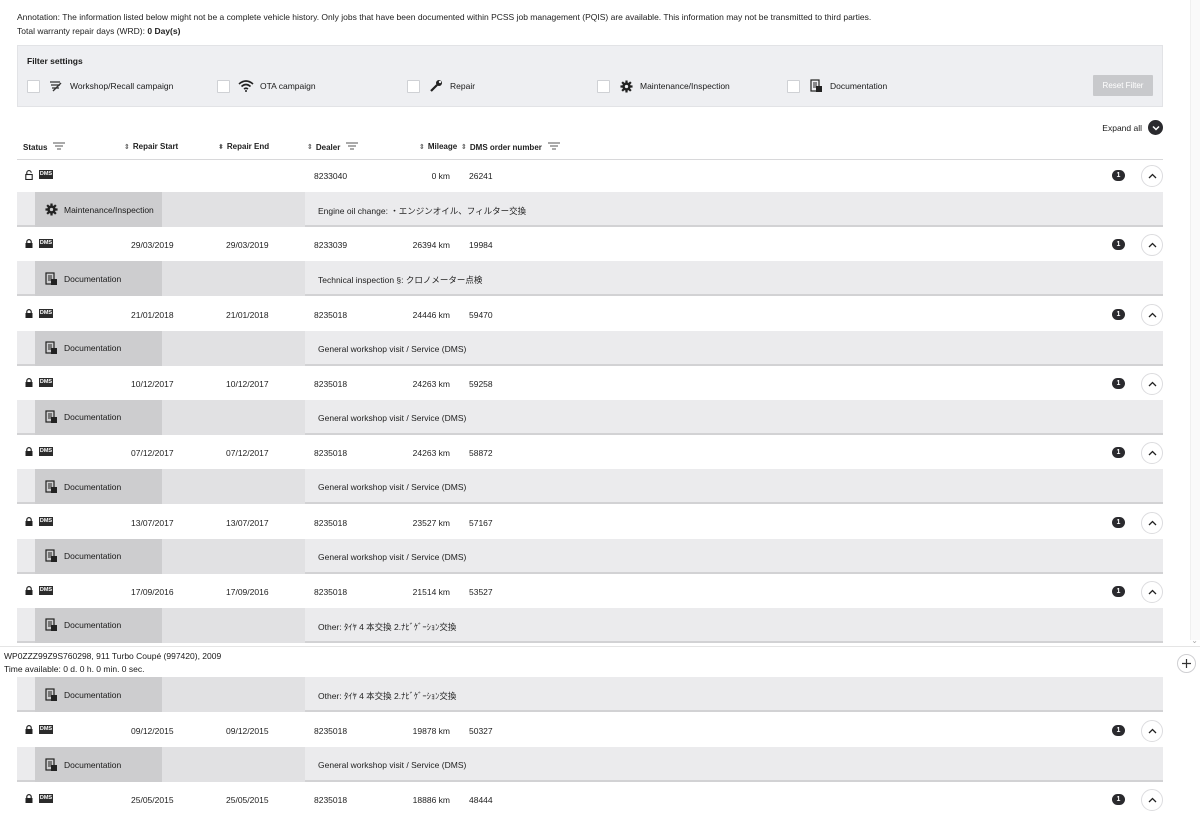 Image resolution: width=1200 pixels, height=816 pixels. Describe the element at coordinates (331, 176) in the screenshot. I see `dealer: 8233040` at that location.